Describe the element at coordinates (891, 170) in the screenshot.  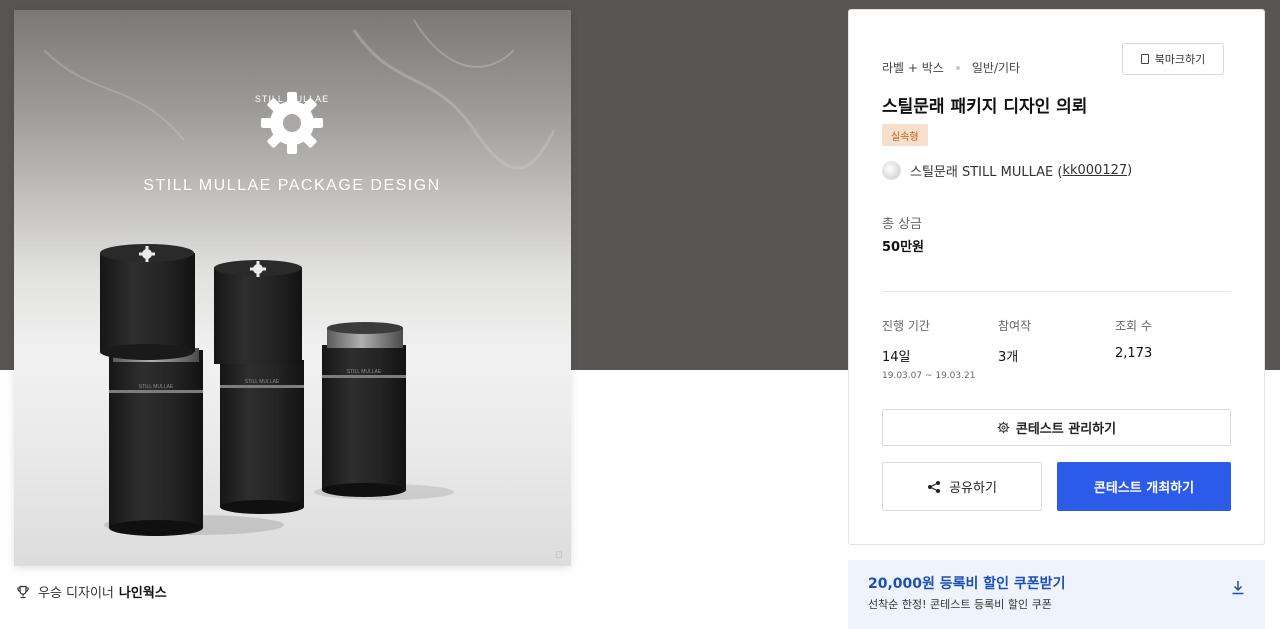
I see `host-avatar` at that location.